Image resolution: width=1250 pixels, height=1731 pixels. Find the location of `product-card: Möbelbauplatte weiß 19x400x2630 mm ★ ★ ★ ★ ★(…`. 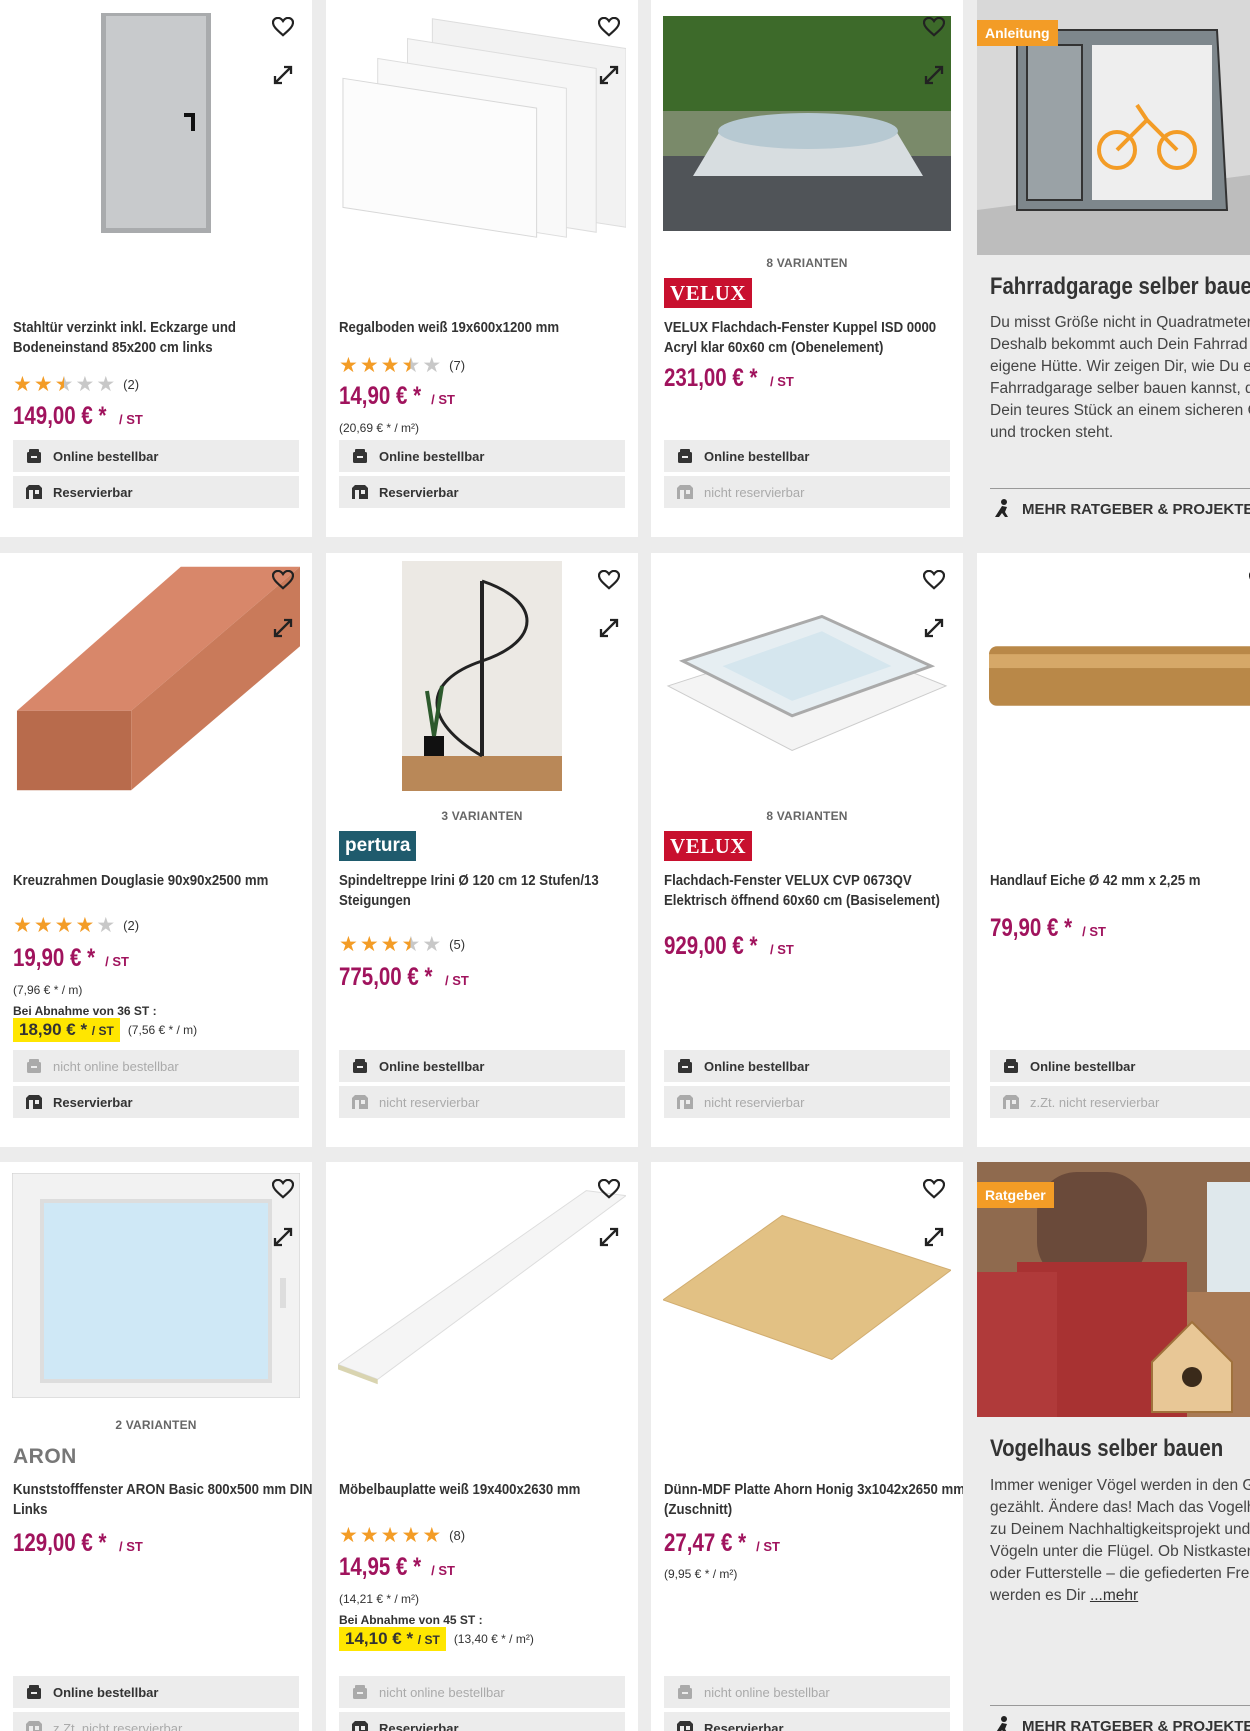

product-card: Möbelbauplatte weiß 19x400x2630 mm ★ ★ ★ ★ ★(… is located at coordinates (482, 1446).